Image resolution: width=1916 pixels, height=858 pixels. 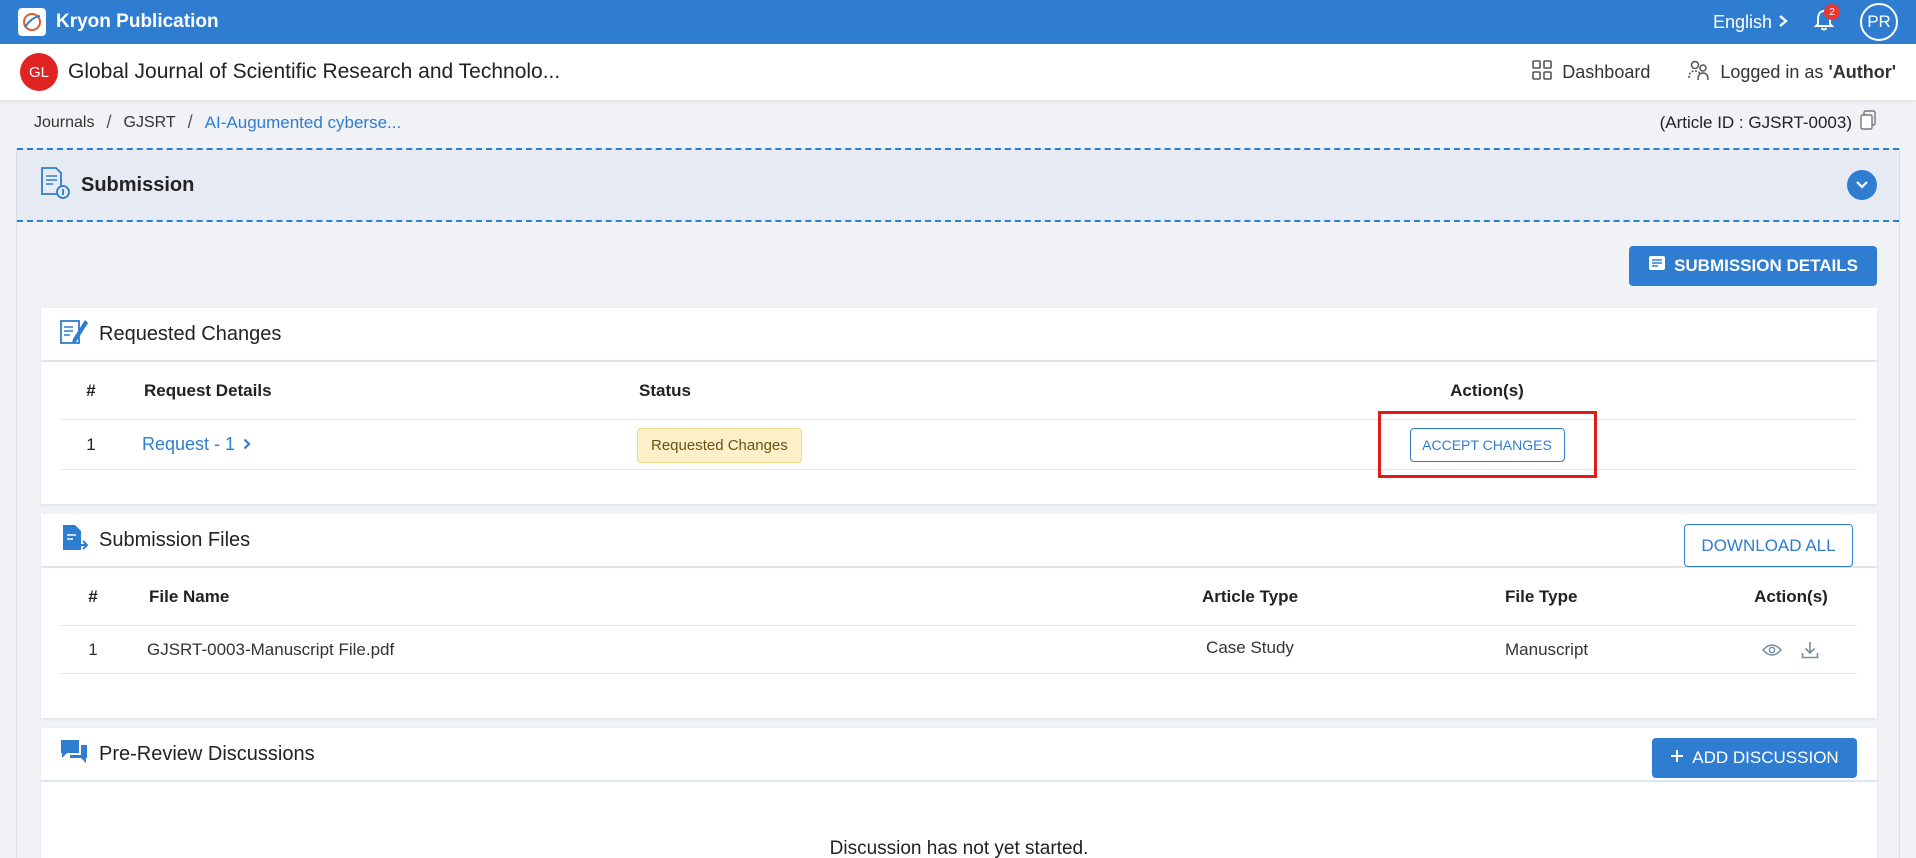 What do you see at coordinates (1768, 545) in the screenshot?
I see `download-all-button: DOWNLOAD ALL` at bounding box center [1768, 545].